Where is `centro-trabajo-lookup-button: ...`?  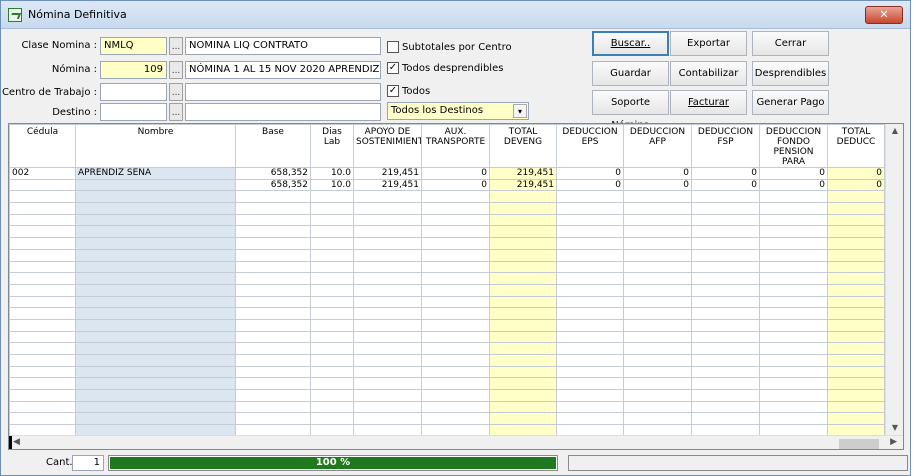 centro-trabajo-lookup-button: ... is located at coordinates (176, 92).